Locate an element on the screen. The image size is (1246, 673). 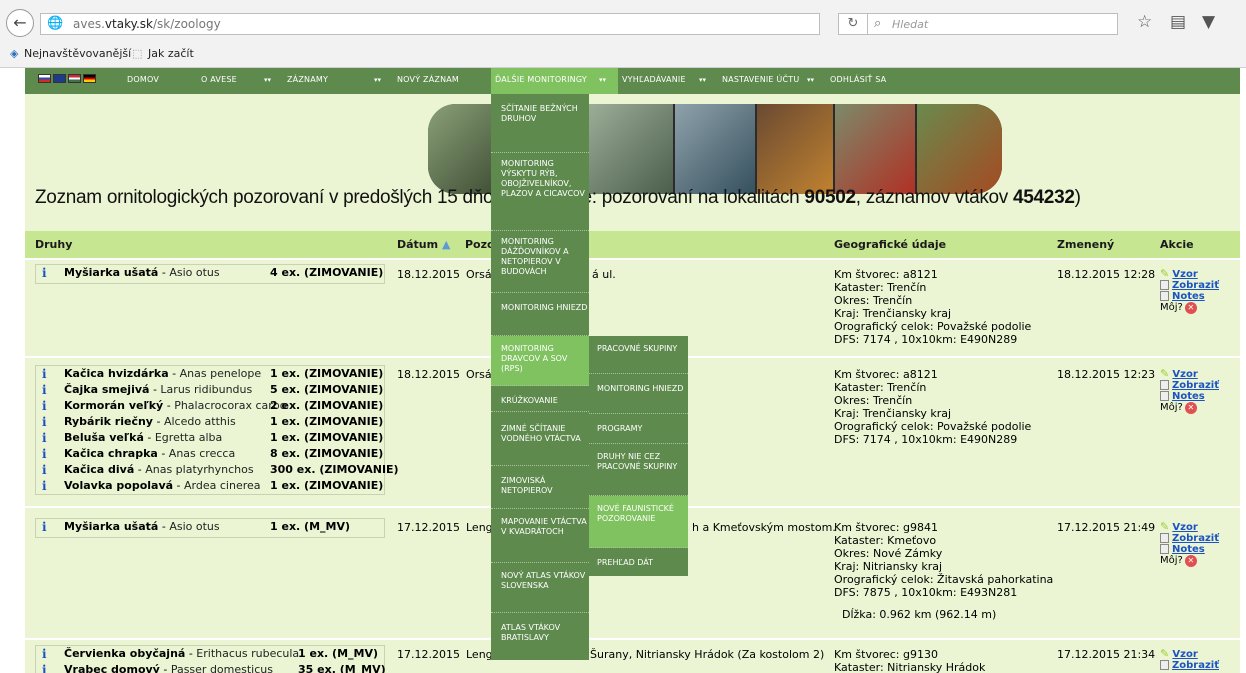
search-input: ⌕ Hledat is located at coordinates (993, 24).